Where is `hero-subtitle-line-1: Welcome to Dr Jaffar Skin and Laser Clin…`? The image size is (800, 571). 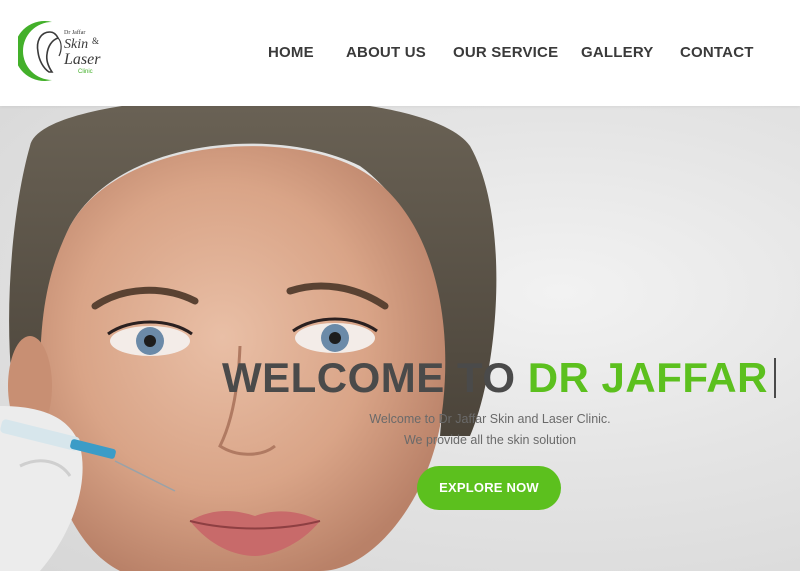
hero-subtitle-line-1: Welcome to Dr Jaffar Skin and Laser Clin… is located at coordinates (490, 419).